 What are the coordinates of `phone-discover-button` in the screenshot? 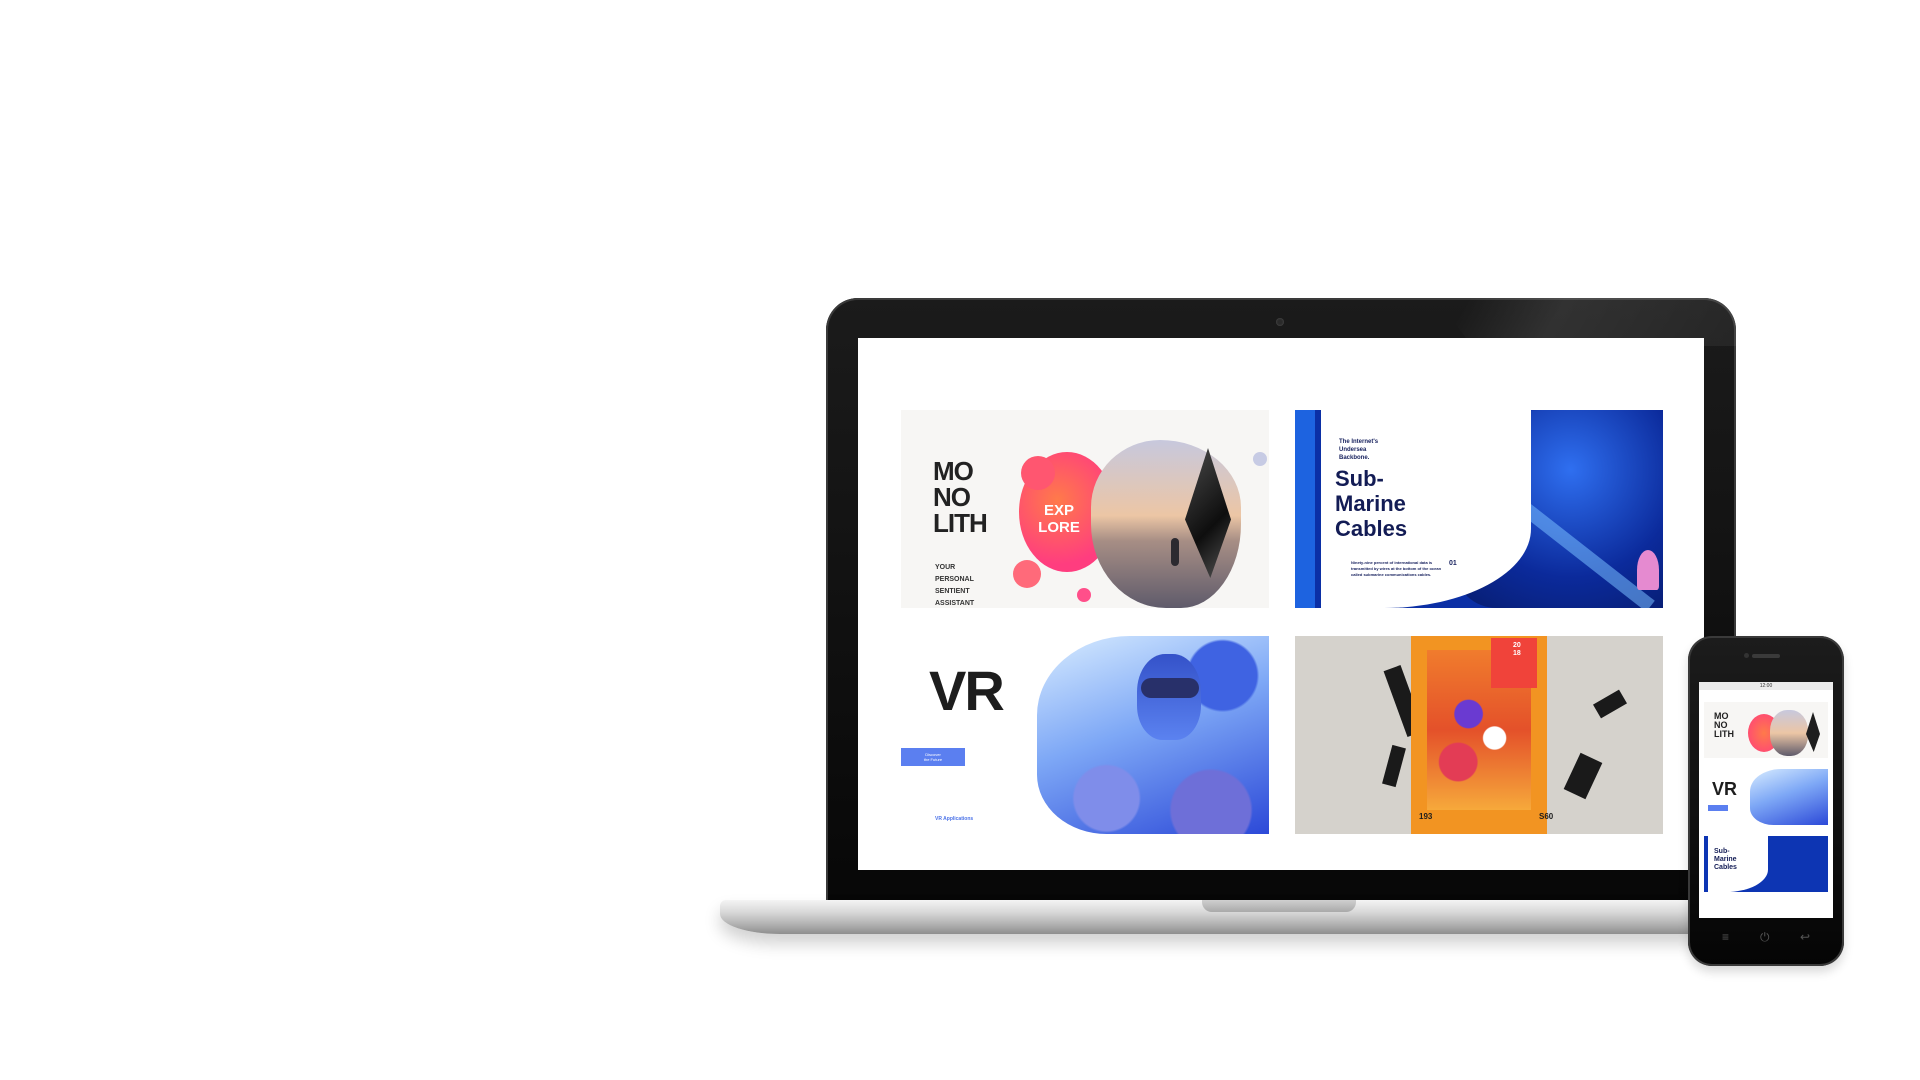 It's located at (1718, 808).